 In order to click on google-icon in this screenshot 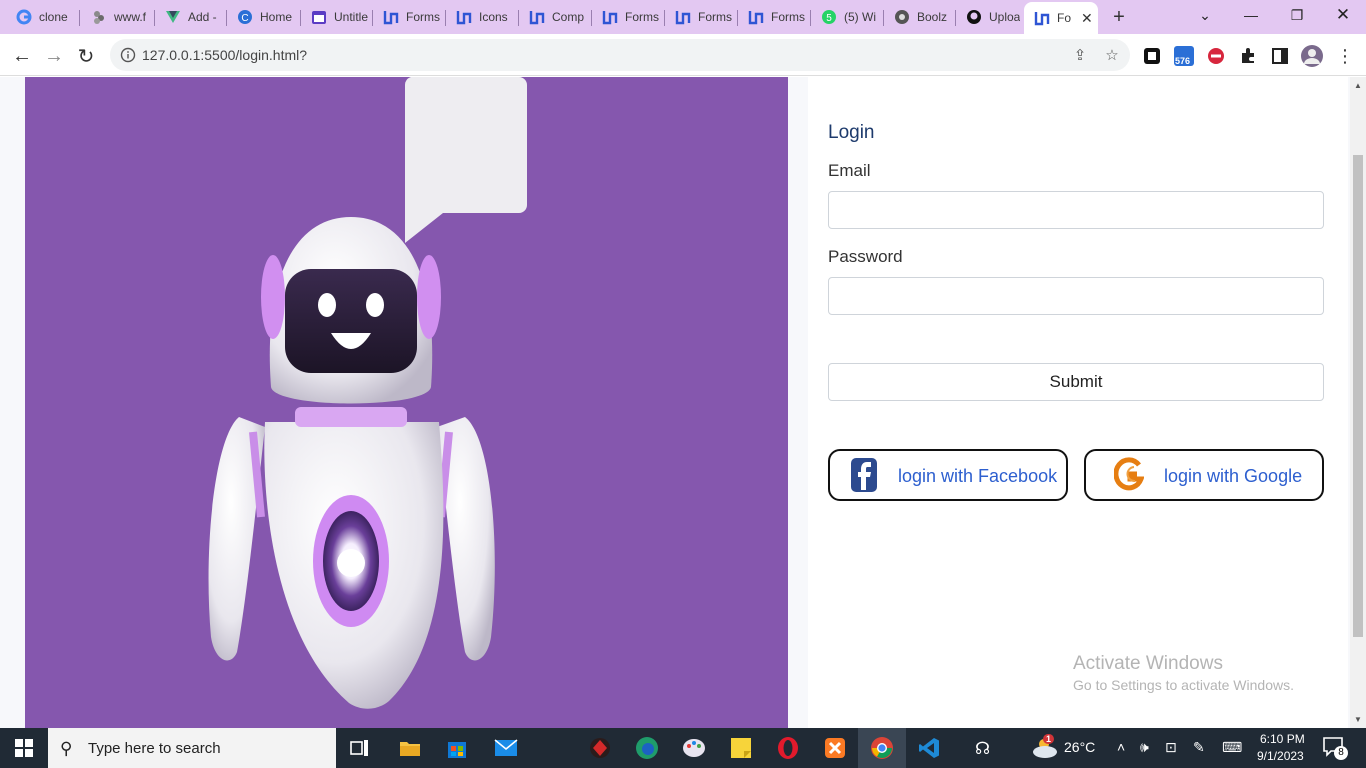, I will do `click(24, 17)`.